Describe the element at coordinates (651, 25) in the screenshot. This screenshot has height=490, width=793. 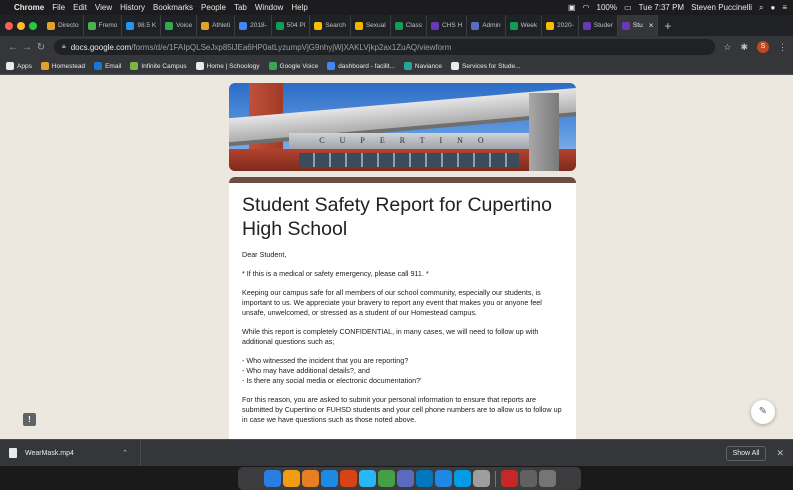
I see `close-tab-icon: ×` at that location.